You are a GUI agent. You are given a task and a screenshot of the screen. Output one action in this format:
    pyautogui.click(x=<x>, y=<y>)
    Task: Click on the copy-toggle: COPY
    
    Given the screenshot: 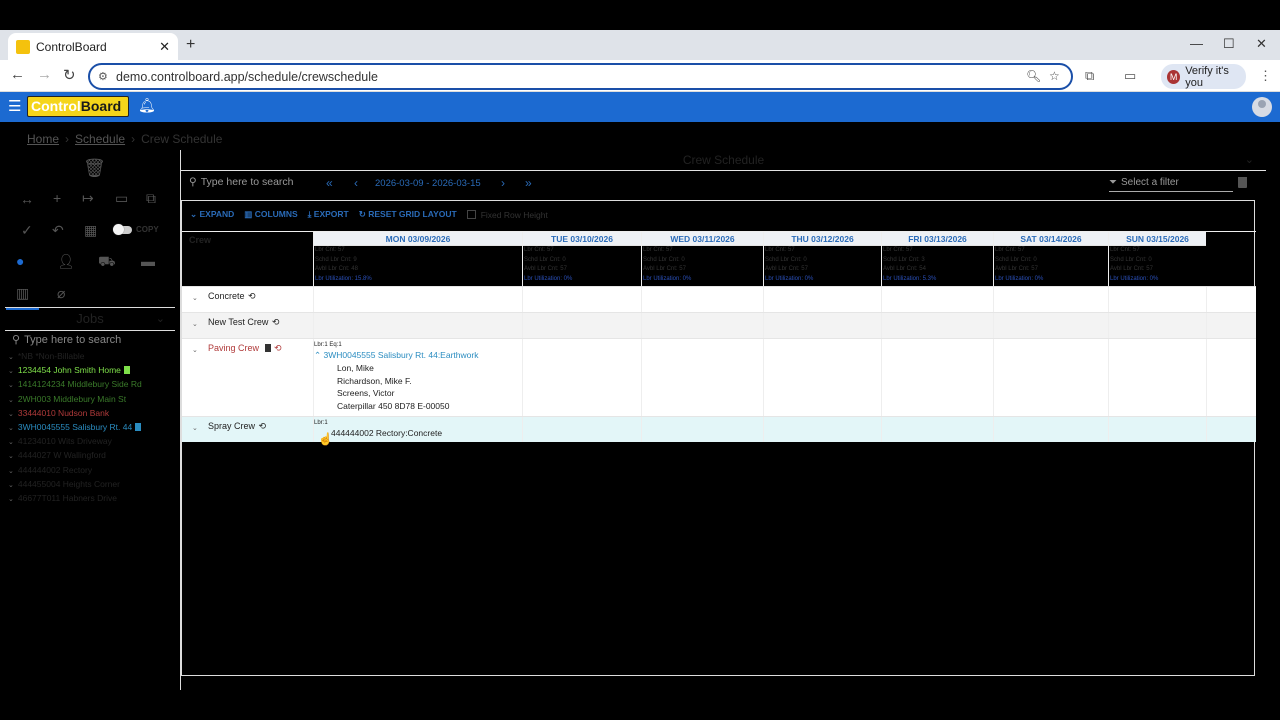 What is the action you would take?
    pyautogui.click(x=136, y=229)
    